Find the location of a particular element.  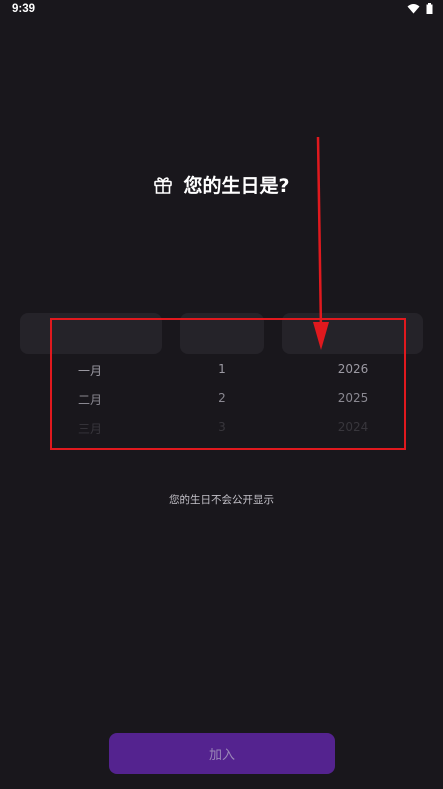

status-bar: 9:39 is located at coordinates (221, 11).